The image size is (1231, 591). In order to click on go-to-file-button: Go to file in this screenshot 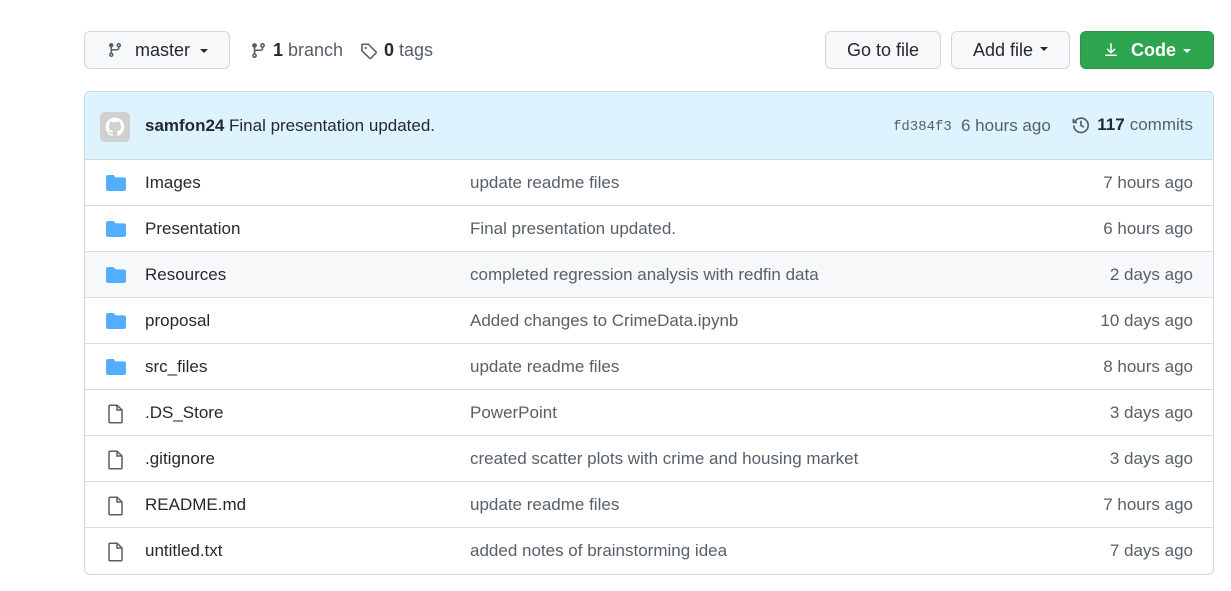, I will do `click(883, 50)`.